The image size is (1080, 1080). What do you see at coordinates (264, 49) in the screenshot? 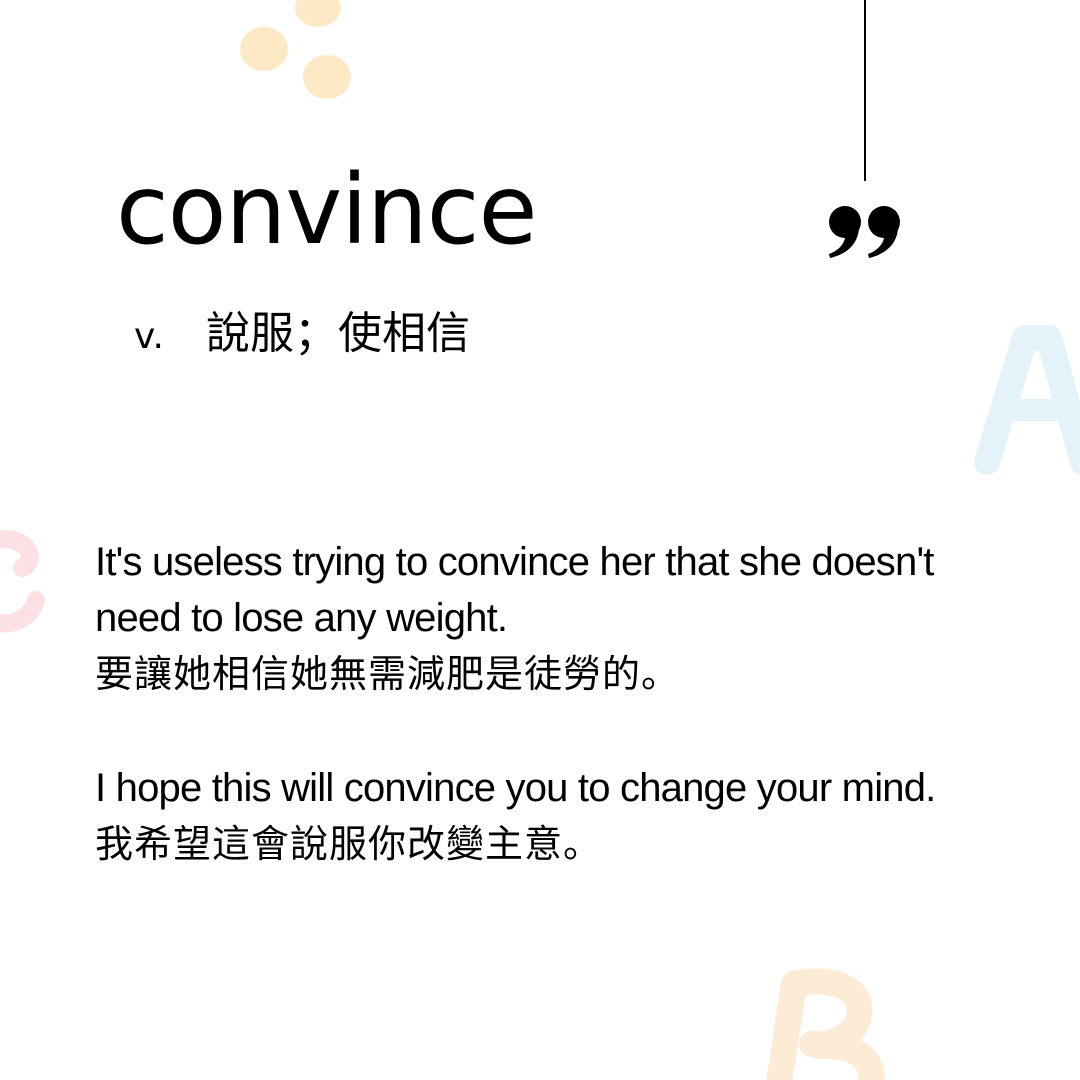
I see `dot-left` at bounding box center [264, 49].